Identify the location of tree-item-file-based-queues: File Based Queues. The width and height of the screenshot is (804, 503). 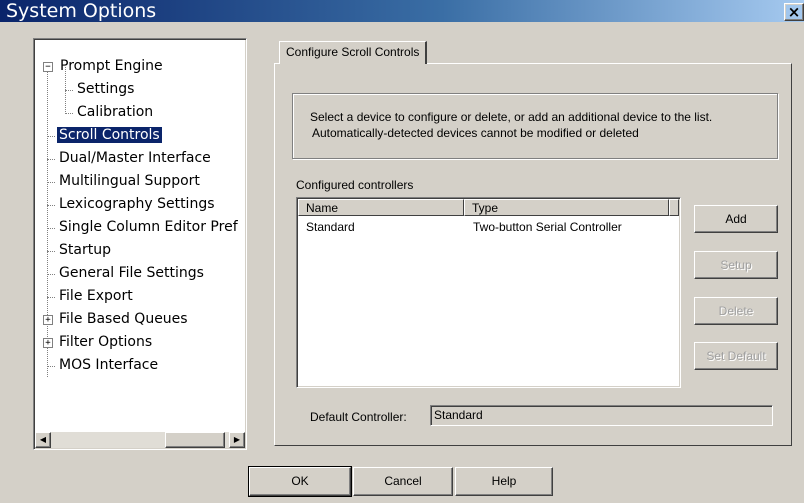
(123, 319).